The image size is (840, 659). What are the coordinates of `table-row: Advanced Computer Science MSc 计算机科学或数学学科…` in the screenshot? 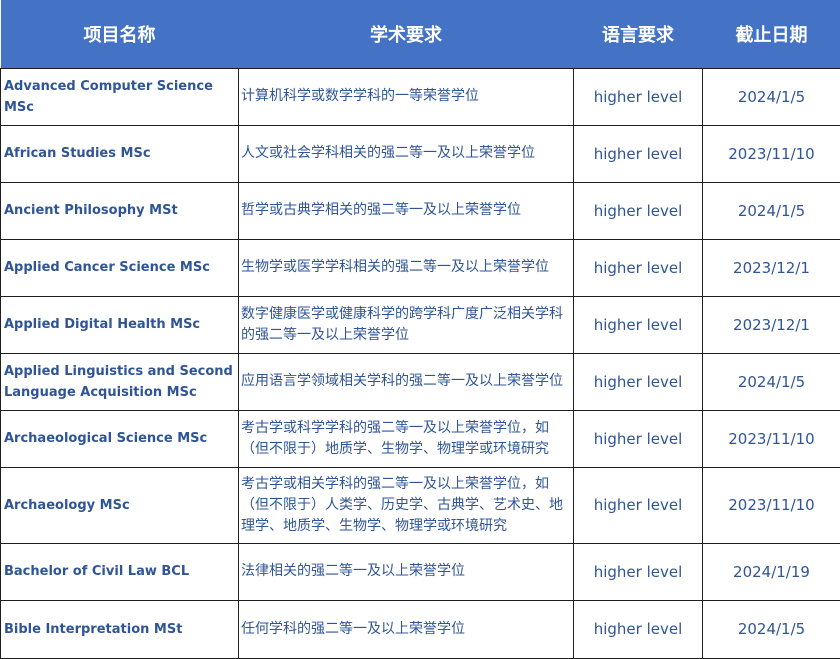 It's located at (420, 96).